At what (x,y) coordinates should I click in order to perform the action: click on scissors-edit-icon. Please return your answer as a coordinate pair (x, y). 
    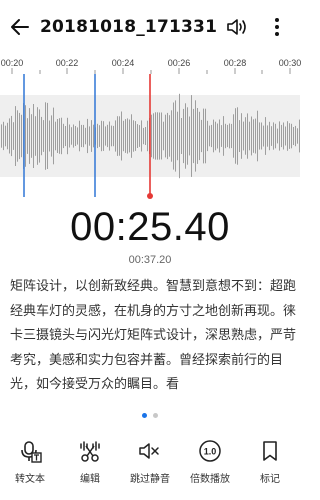
    Looking at the image, I should click on (90, 451).